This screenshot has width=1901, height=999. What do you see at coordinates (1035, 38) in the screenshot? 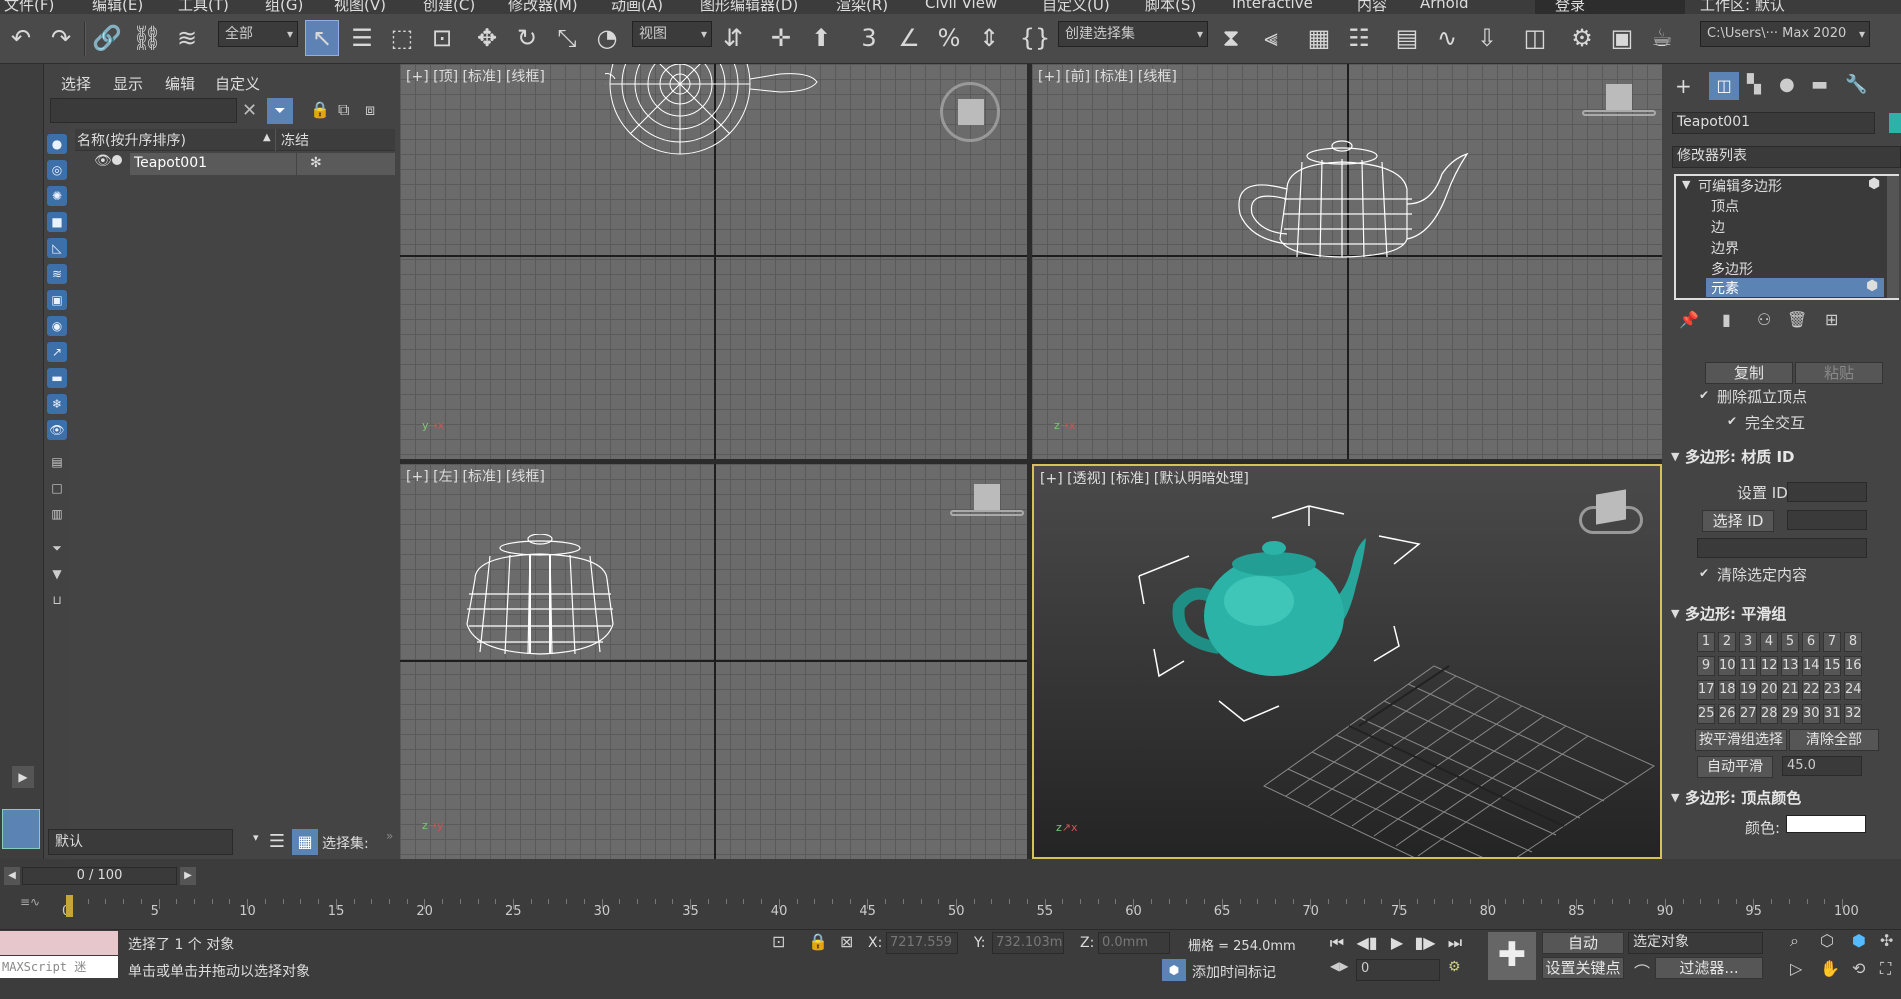
I see `named-sets-icon: {}` at bounding box center [1035, 38].